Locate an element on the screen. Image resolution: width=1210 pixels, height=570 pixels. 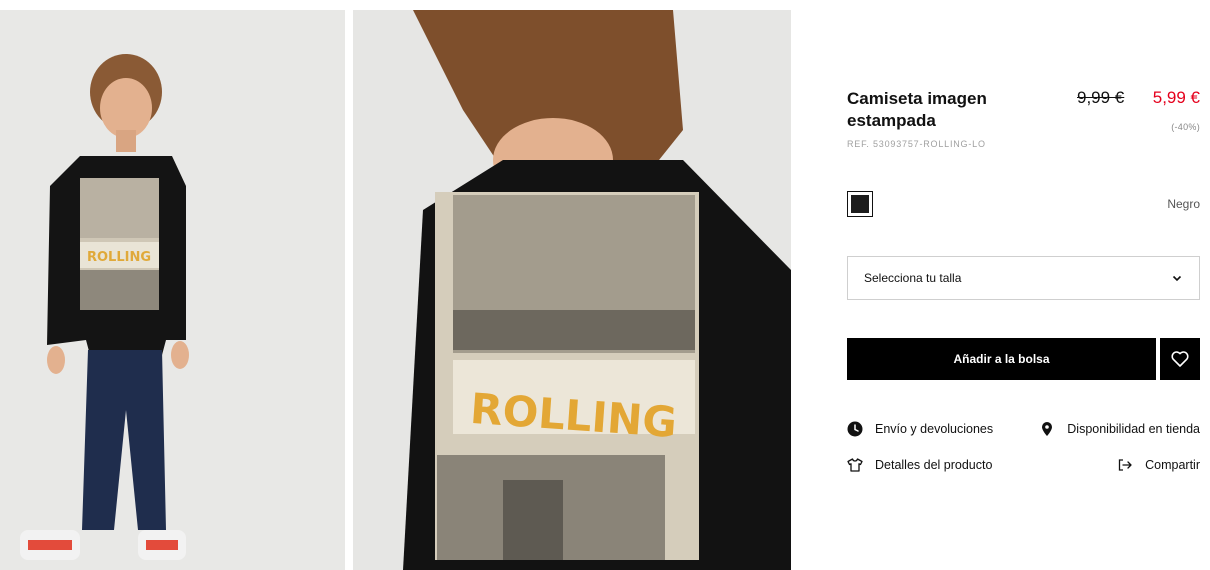
product-details-label: Detalles del producto is located at coordinates (934, 465).